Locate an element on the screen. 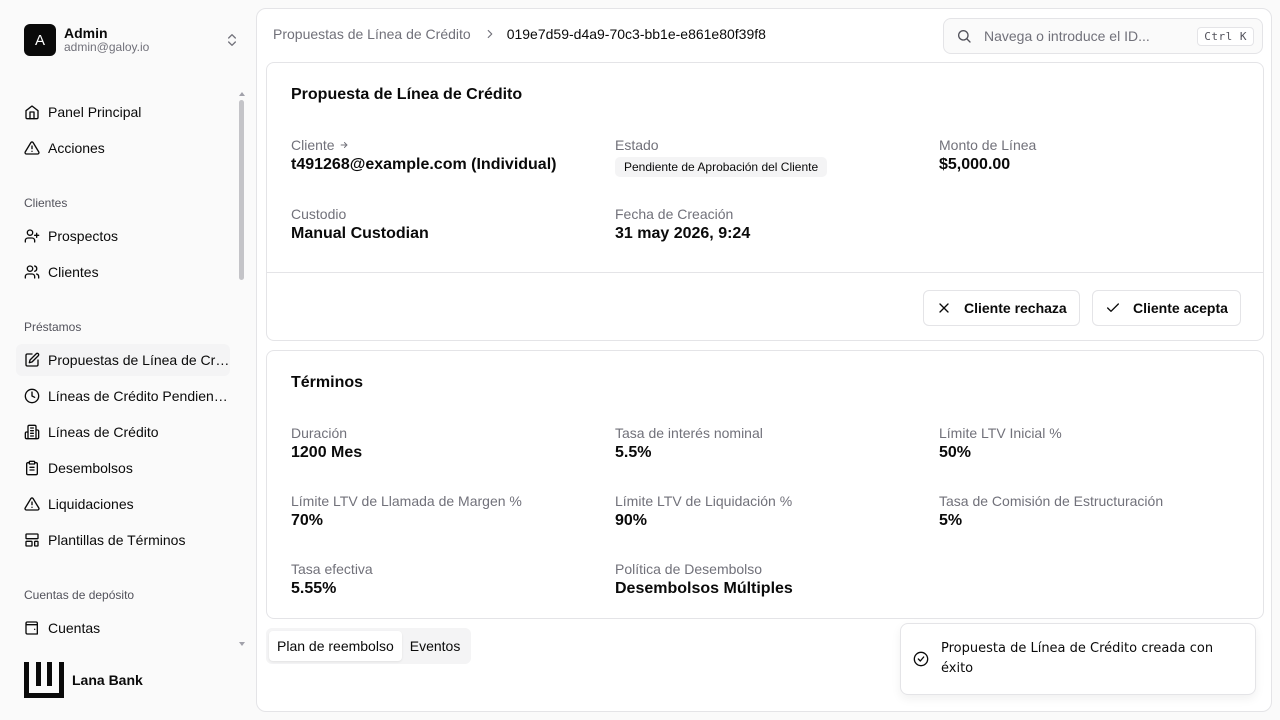 The image size is (1280, 720). term-value: 5% is located at coordinates (951, 520).